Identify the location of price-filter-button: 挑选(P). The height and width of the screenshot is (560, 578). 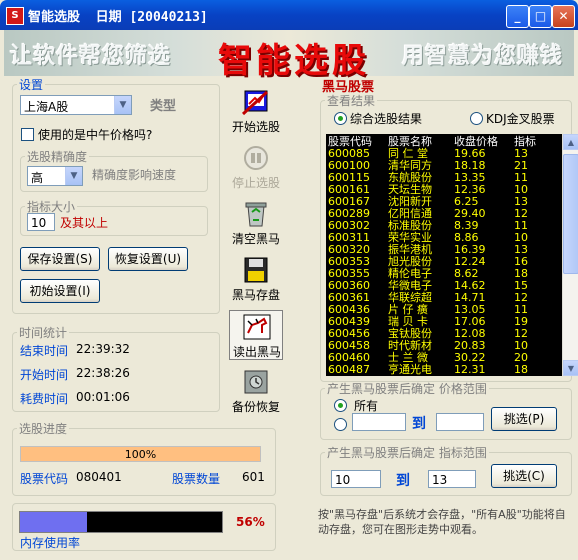
(524, 419).